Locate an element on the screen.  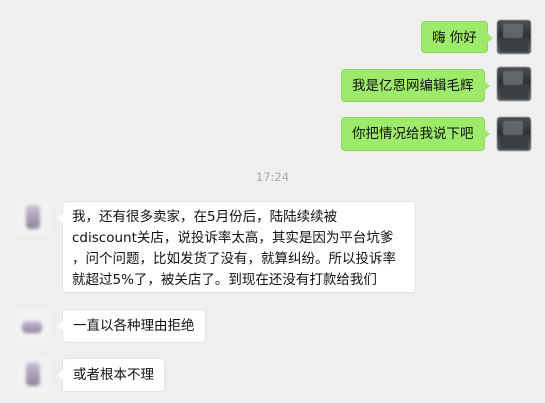
message-bubble-sent: 我是亿恩网编辑毛辉 is located at coordinates (415, 85).